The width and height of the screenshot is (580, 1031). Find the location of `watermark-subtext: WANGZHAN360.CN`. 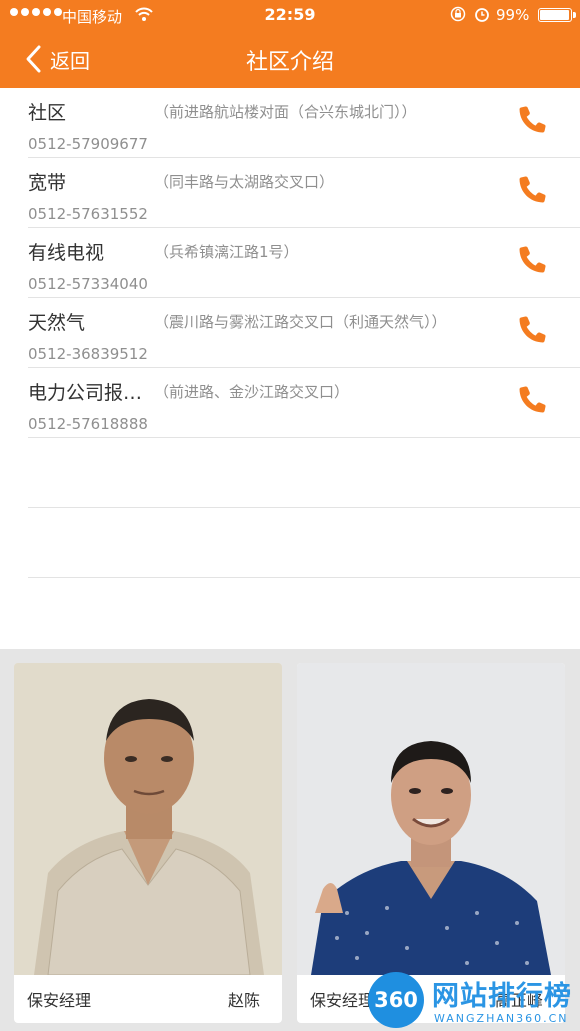

watermark-subtext: WANGZHAN360.CN is located at coordinates (501, 1018).